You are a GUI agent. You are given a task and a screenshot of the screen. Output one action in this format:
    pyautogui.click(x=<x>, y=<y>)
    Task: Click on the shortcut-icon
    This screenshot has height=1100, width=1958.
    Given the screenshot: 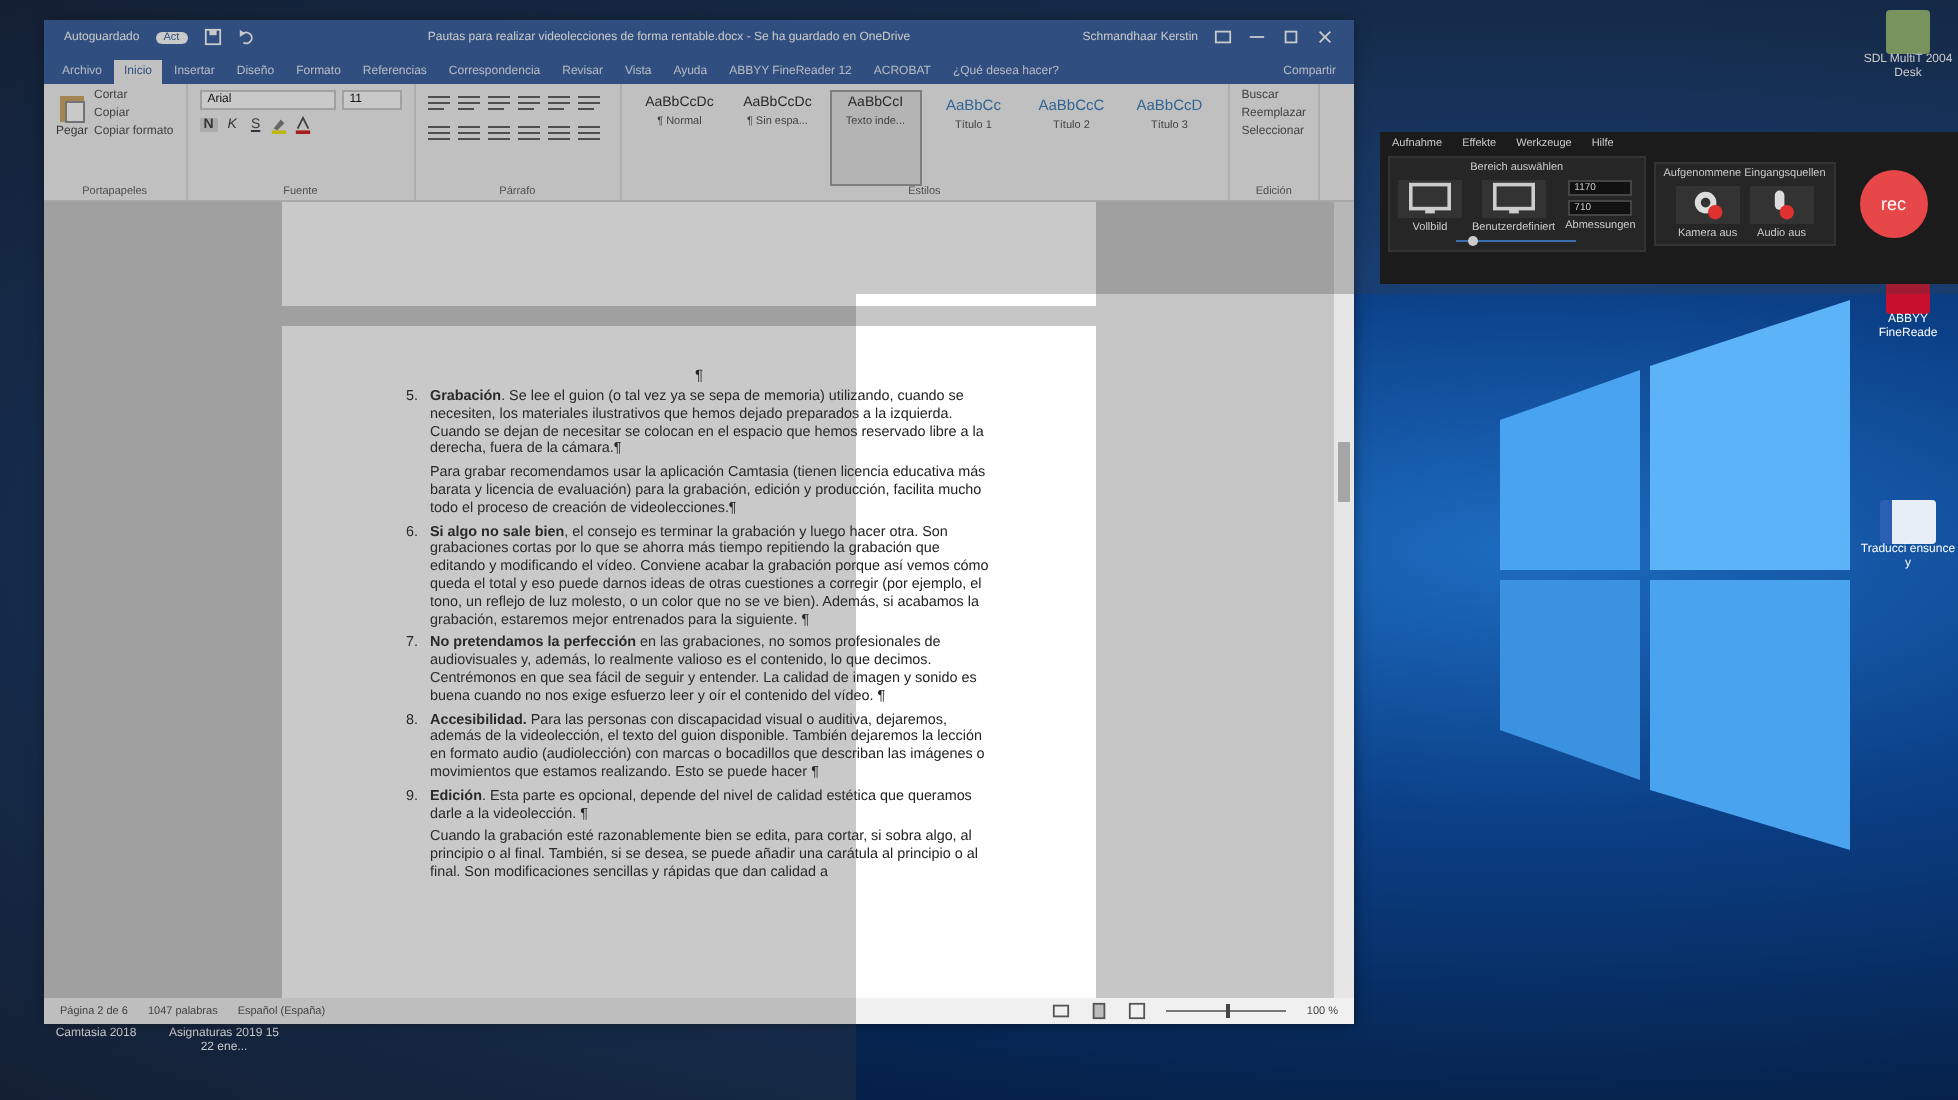 What is the action you would take?
    pyautogui.click(x=1908, y=522)
    